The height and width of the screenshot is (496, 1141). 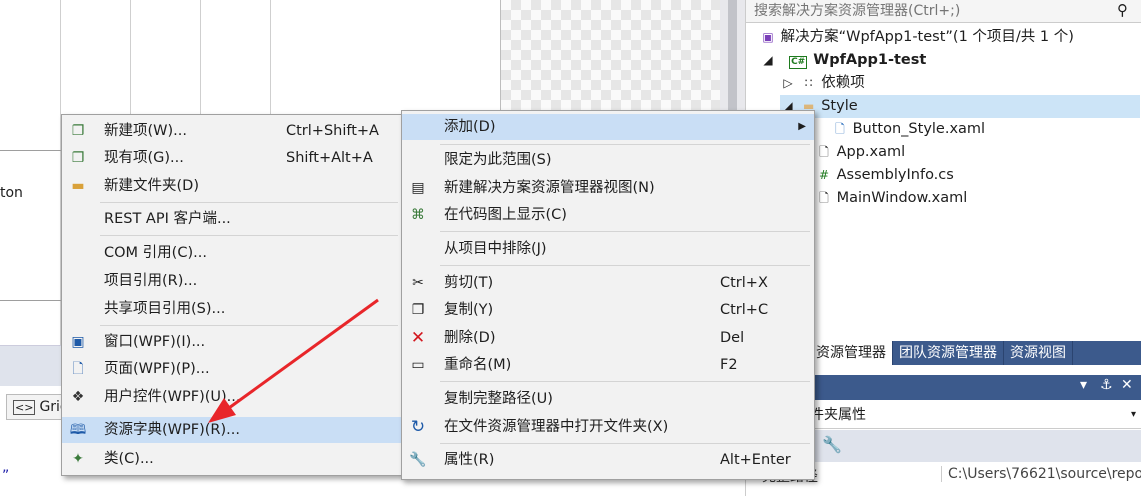 I want to click on property-value: C:\Users\76621\source\repo, so click(x=1041, y=474).